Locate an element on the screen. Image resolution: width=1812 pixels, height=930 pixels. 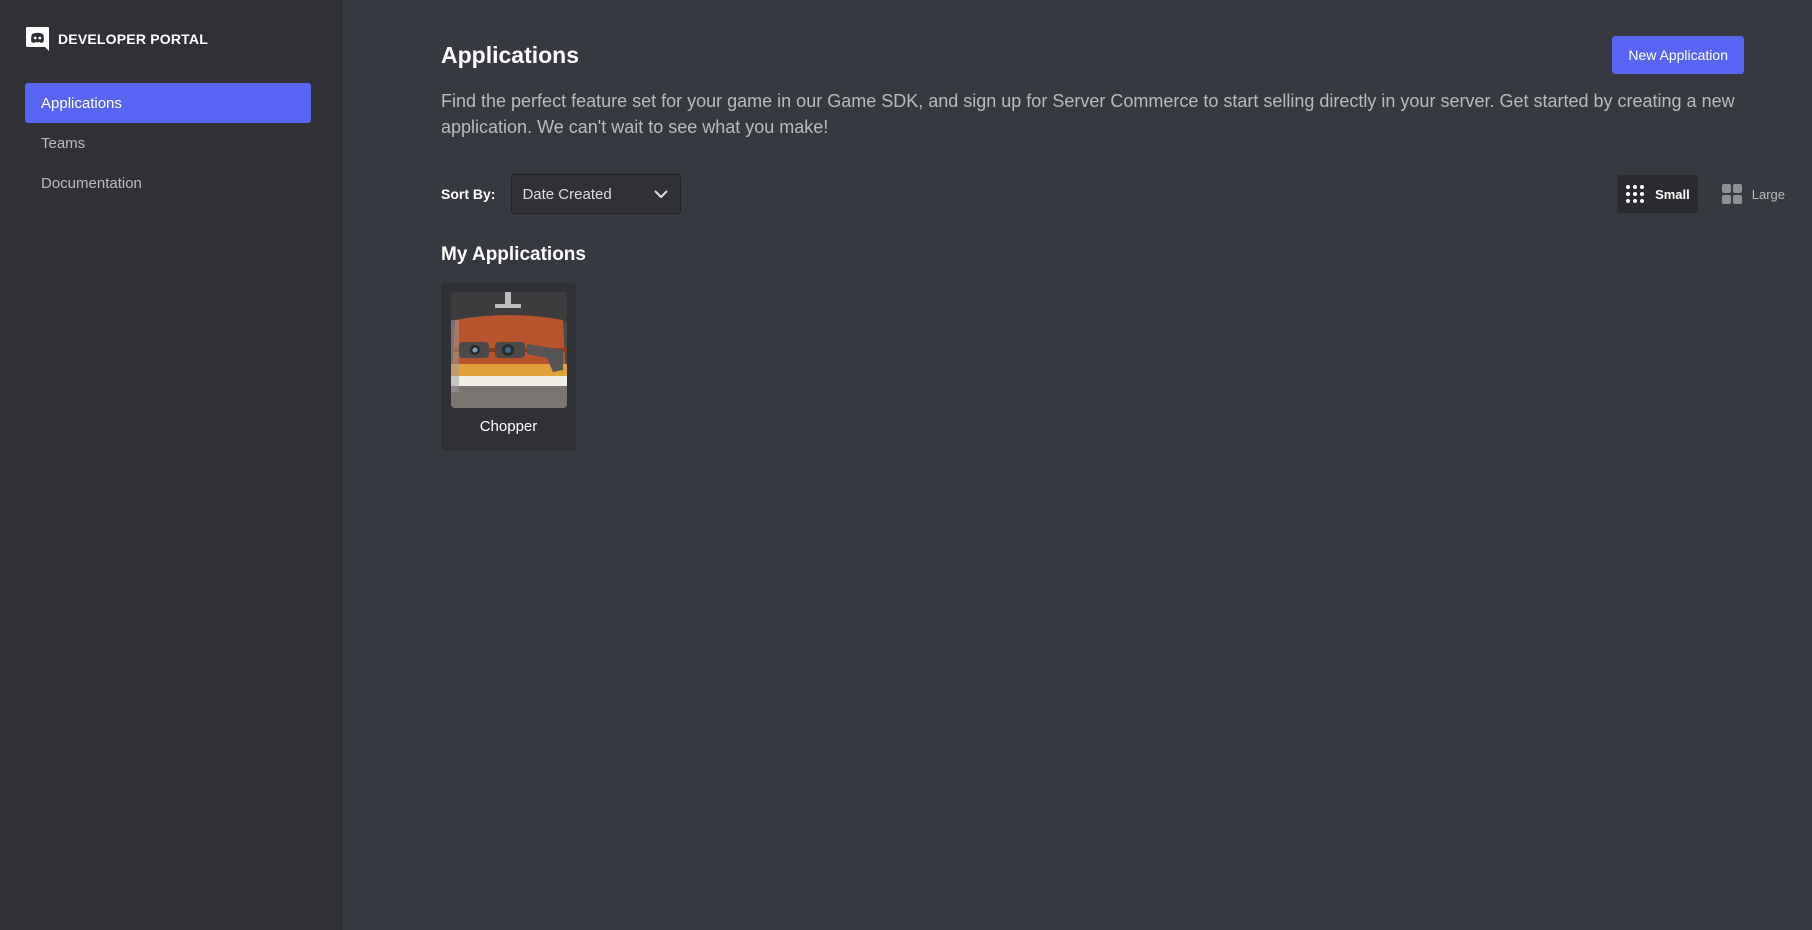
view-small-button: Small is located at coordinates (1657, 194).